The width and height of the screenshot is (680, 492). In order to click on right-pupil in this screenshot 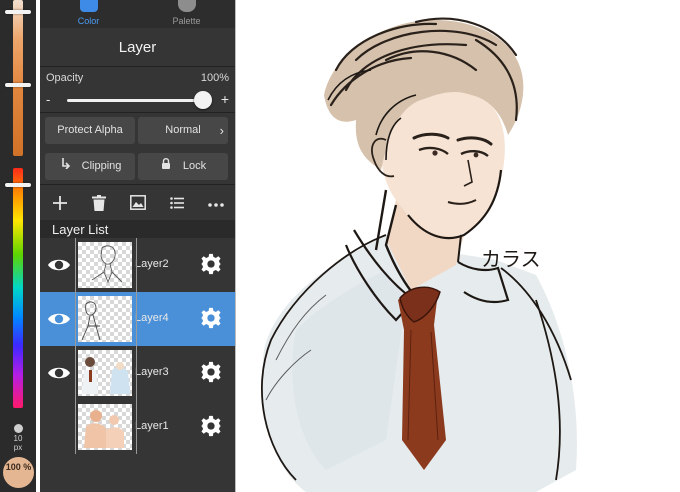, I will do `click(476, 155)`.